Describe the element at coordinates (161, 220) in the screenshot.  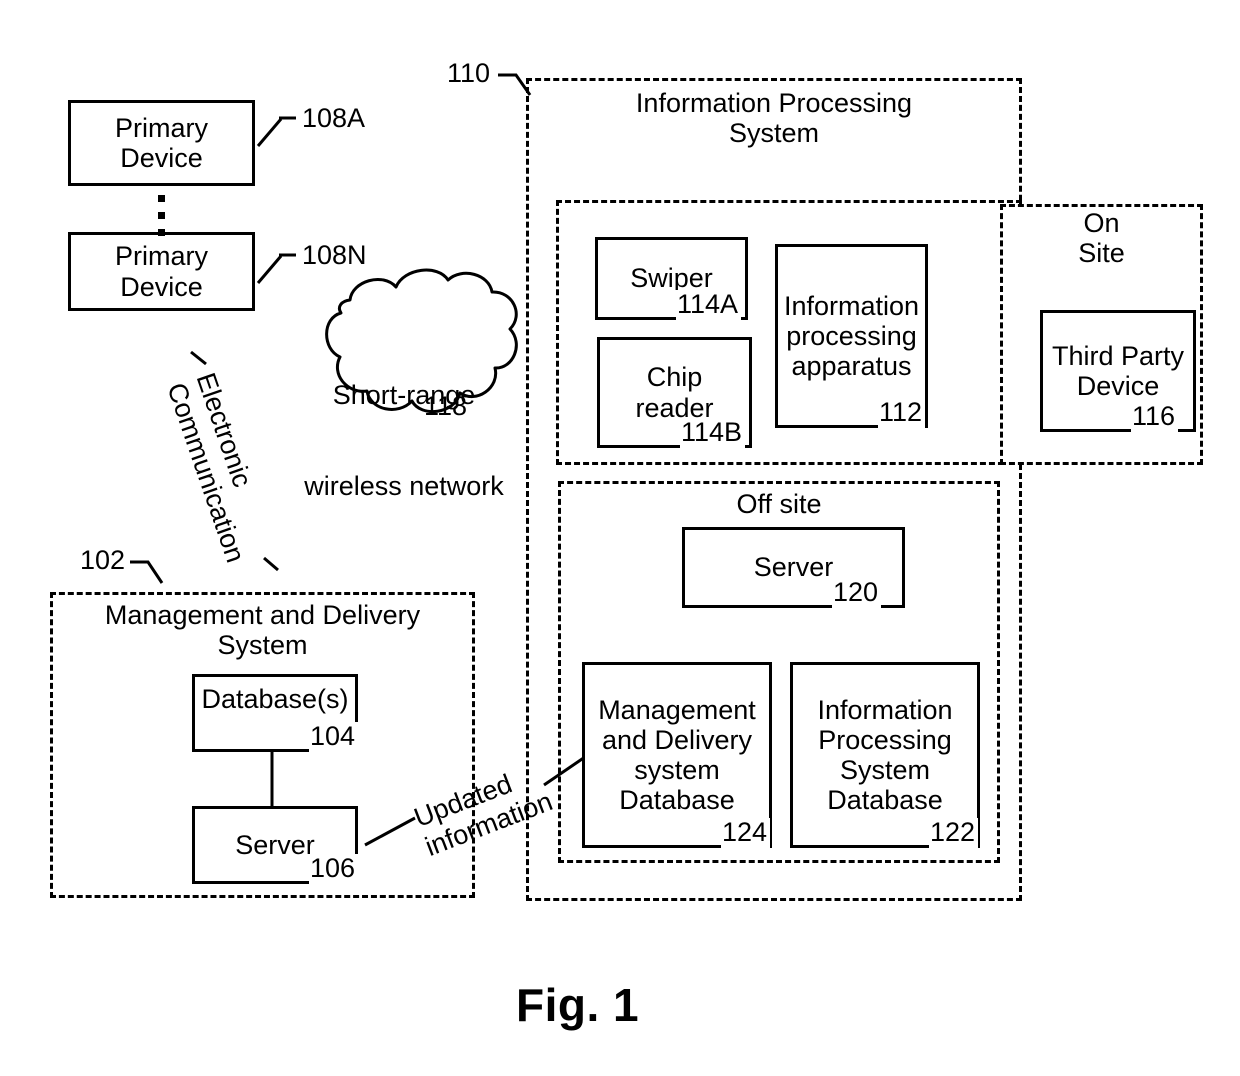
I see `vertical-ellipsis-icon` at that location.